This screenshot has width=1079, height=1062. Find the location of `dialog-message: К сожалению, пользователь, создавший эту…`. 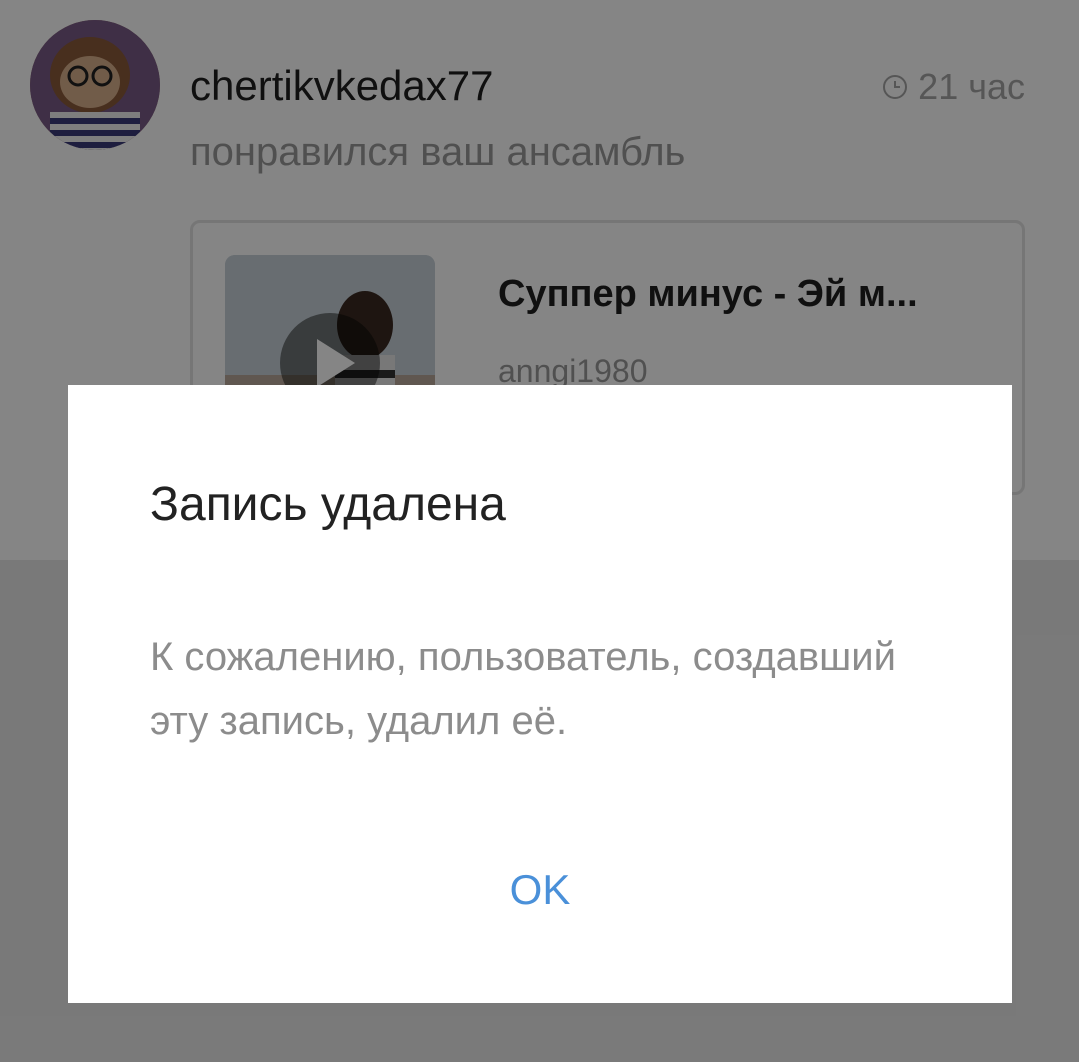

dialog-message: К сожалению, пользователь, создавший эту… is located at coordinates (523, 689).